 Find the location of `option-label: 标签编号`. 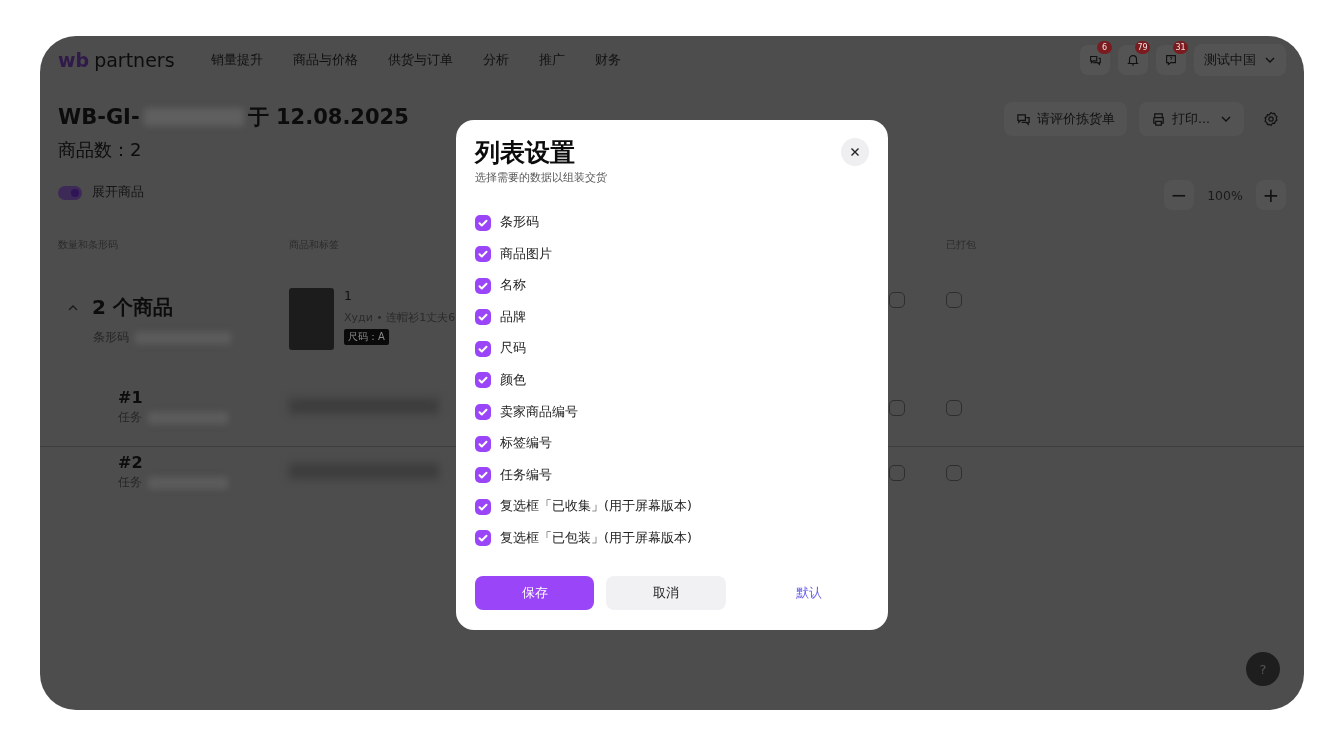

option-label: 标签编号 is located at coordinates (526, 444).